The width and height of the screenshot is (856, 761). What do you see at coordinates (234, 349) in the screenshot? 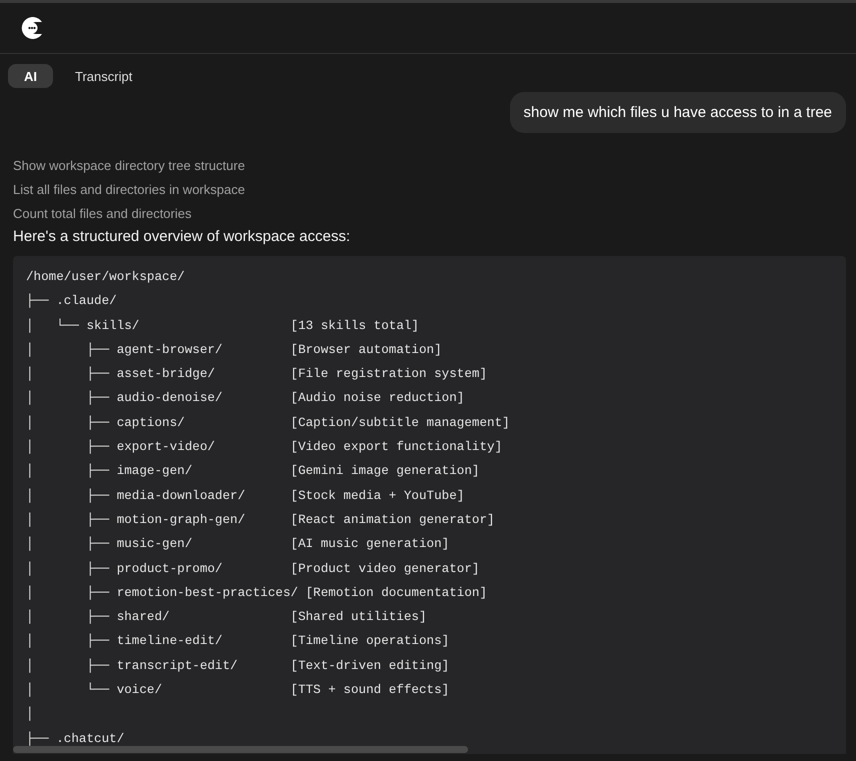
I see `code-line: │ ├── agent-browser/ [Browser automation]` at bounding box center [234, 349].